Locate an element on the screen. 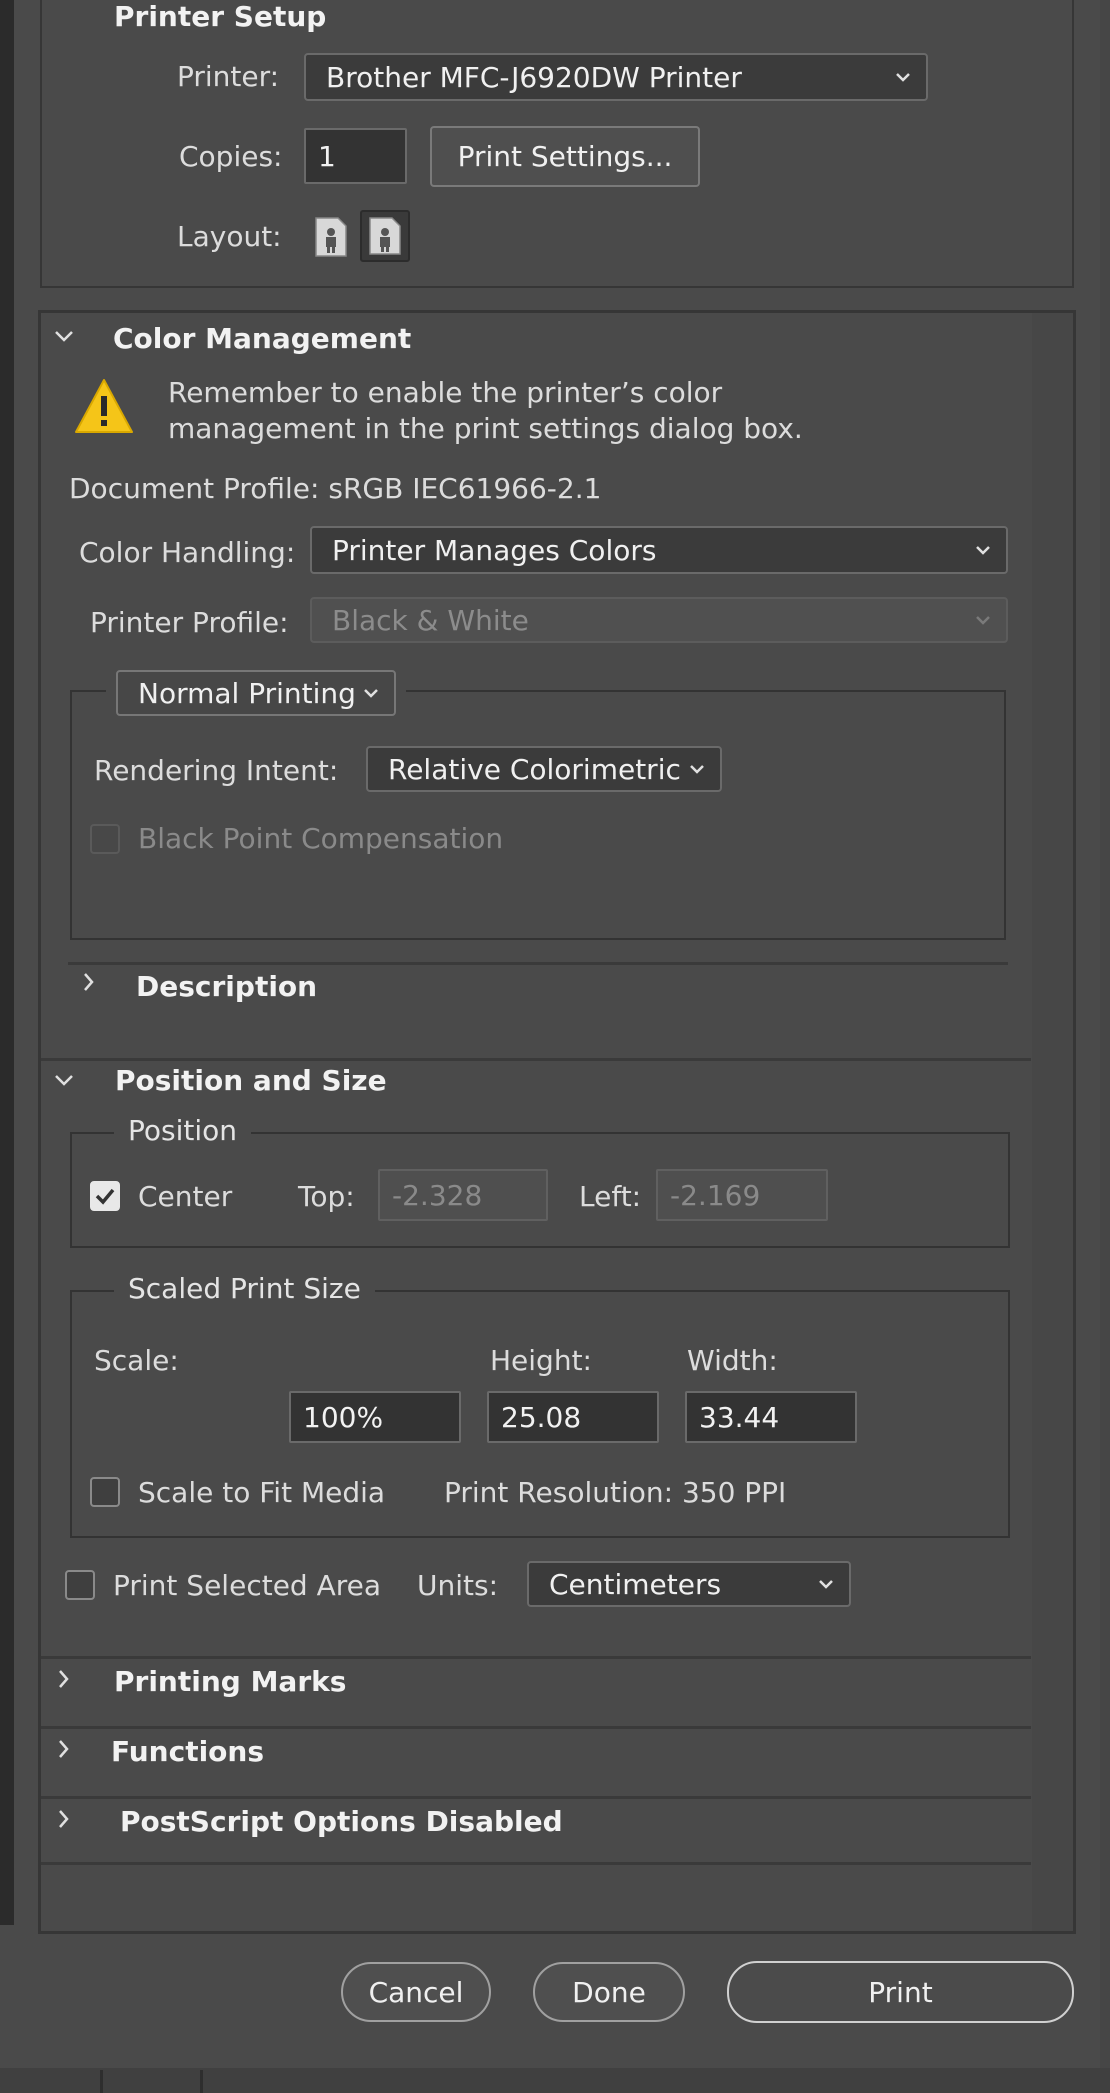  scaled-print-size-title: Scaled Print Size is located at coordinates (244, 1288).